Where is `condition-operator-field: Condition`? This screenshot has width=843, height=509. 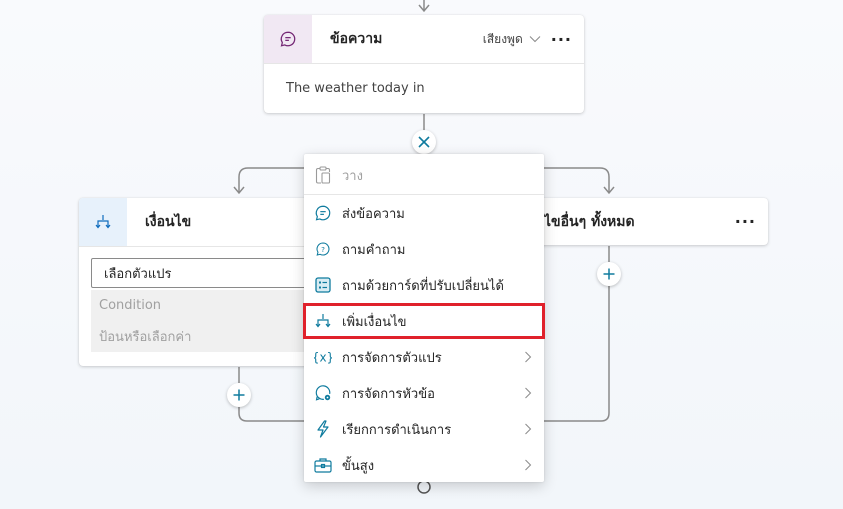
condition-operator-field: Condition is located at coordinates (206, 305).